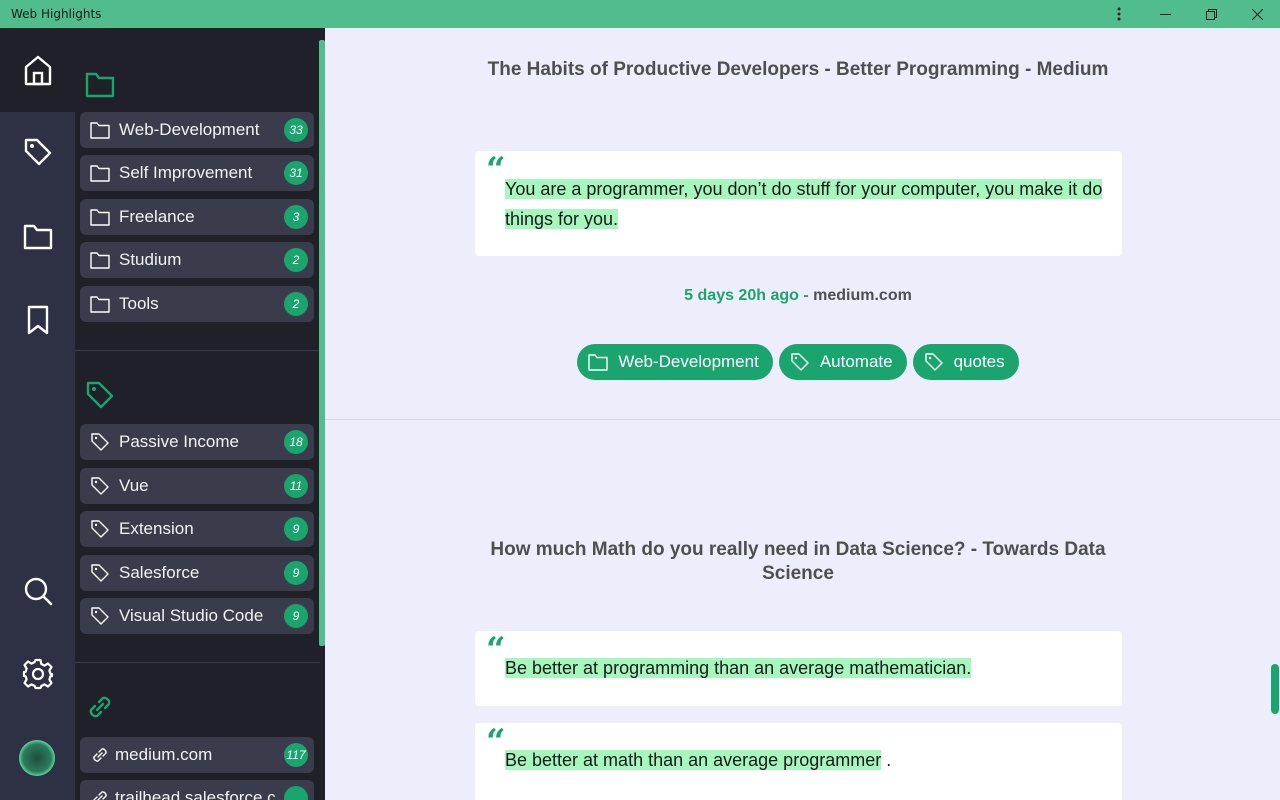 The height and width of the screenshot is (800, 1280). What do you see at coordinates (688, 361) in the screenshot?
I see `chip-label: Web-Development` at bounding box center [688, 361].